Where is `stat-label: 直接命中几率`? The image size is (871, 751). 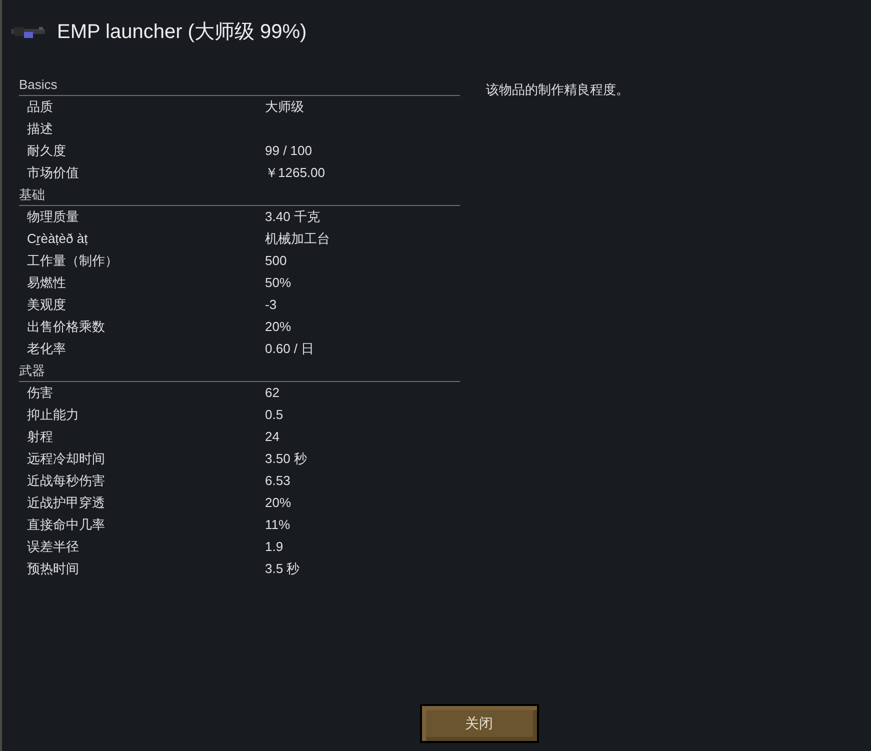
stat-label: 直接命中几率 is located at coordinates (66, 525).